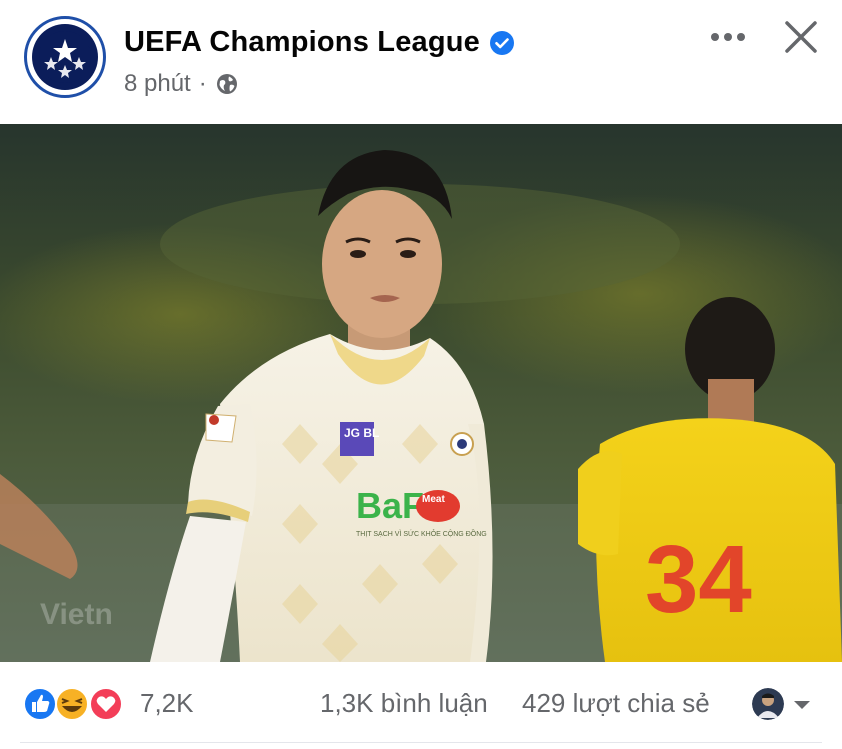 The width and height of the screenshot is (842, 749). What do you see at coordinates (106, 704) in the screenshot?
I see `love-reaction-icon` at bounding box center [106, 704].